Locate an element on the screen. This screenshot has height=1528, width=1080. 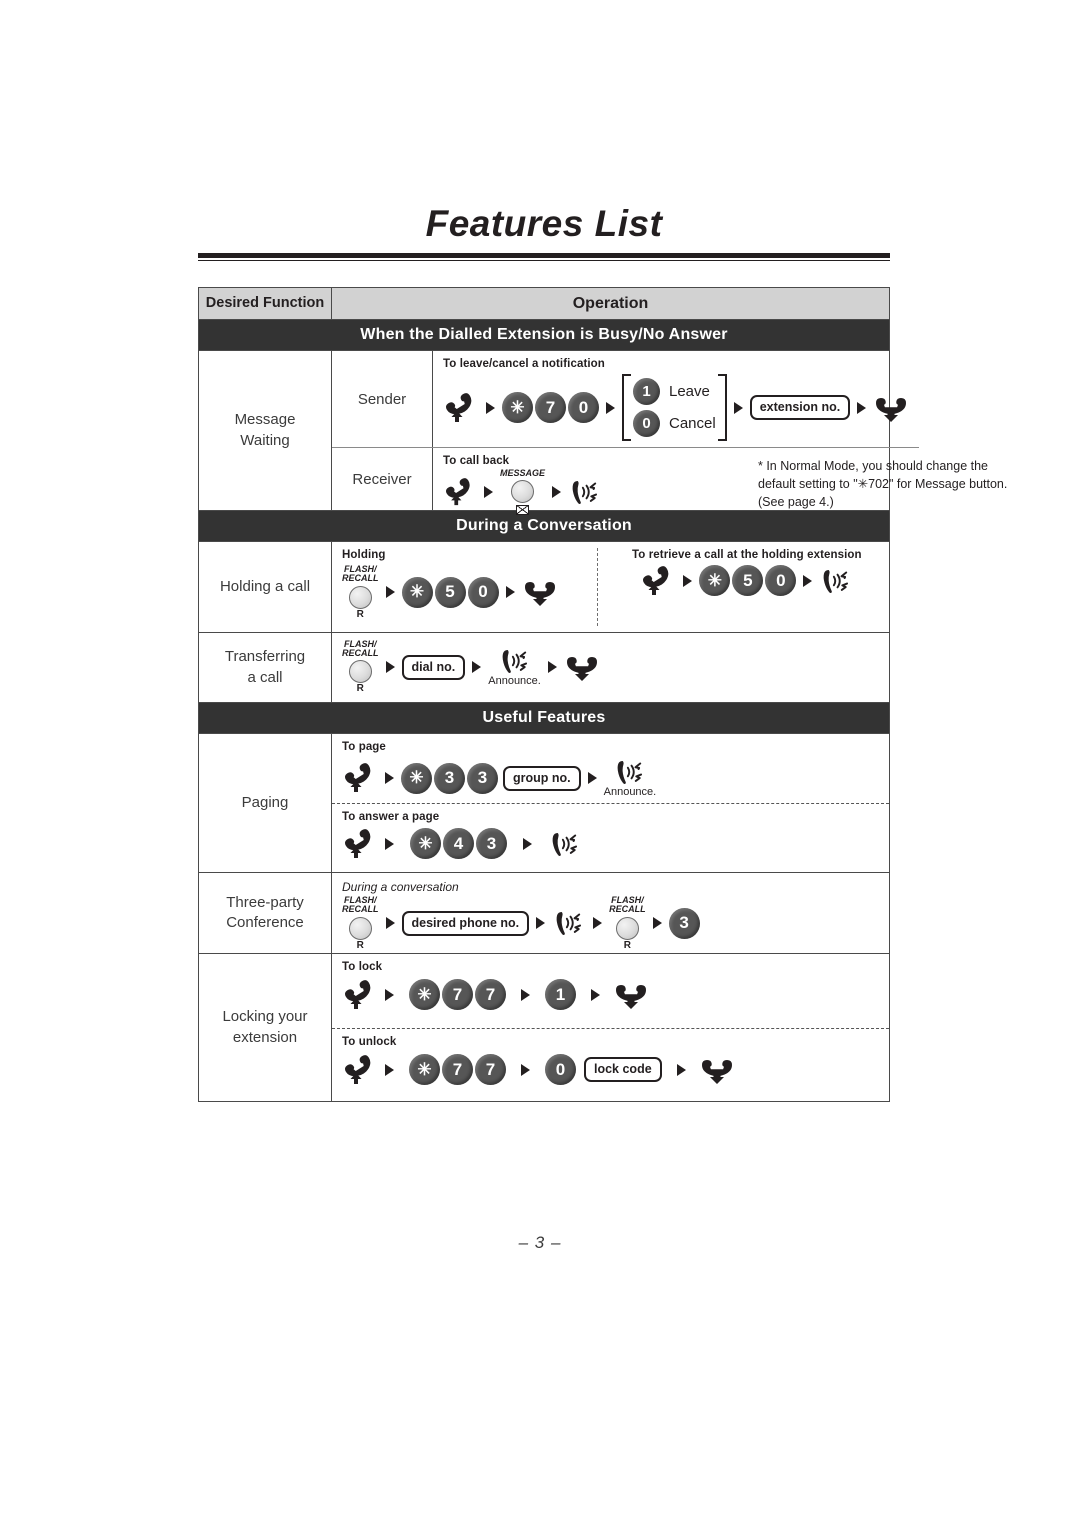
unlock-block: To unlock ✳ 7 7 0 lock code is located at coordinates (610, 1061).